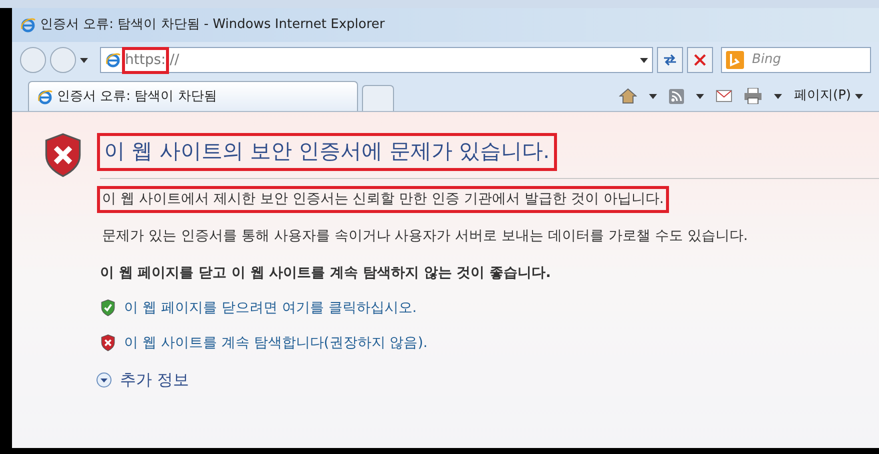 The width and height of the screenshot is (879, 454). What do you see at coordinates (104, 380) in the screenshot?
I see `expand-icon` at bounding box center [104, 380].